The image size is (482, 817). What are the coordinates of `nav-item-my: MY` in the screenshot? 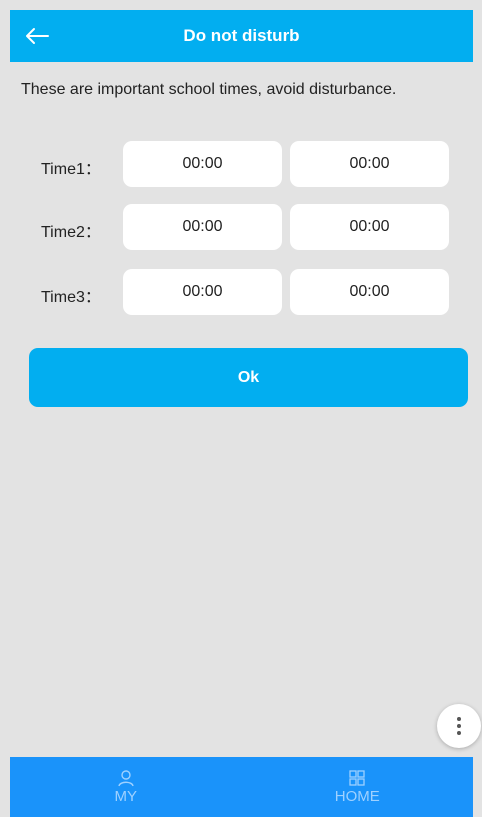 It's located at (126, 787).